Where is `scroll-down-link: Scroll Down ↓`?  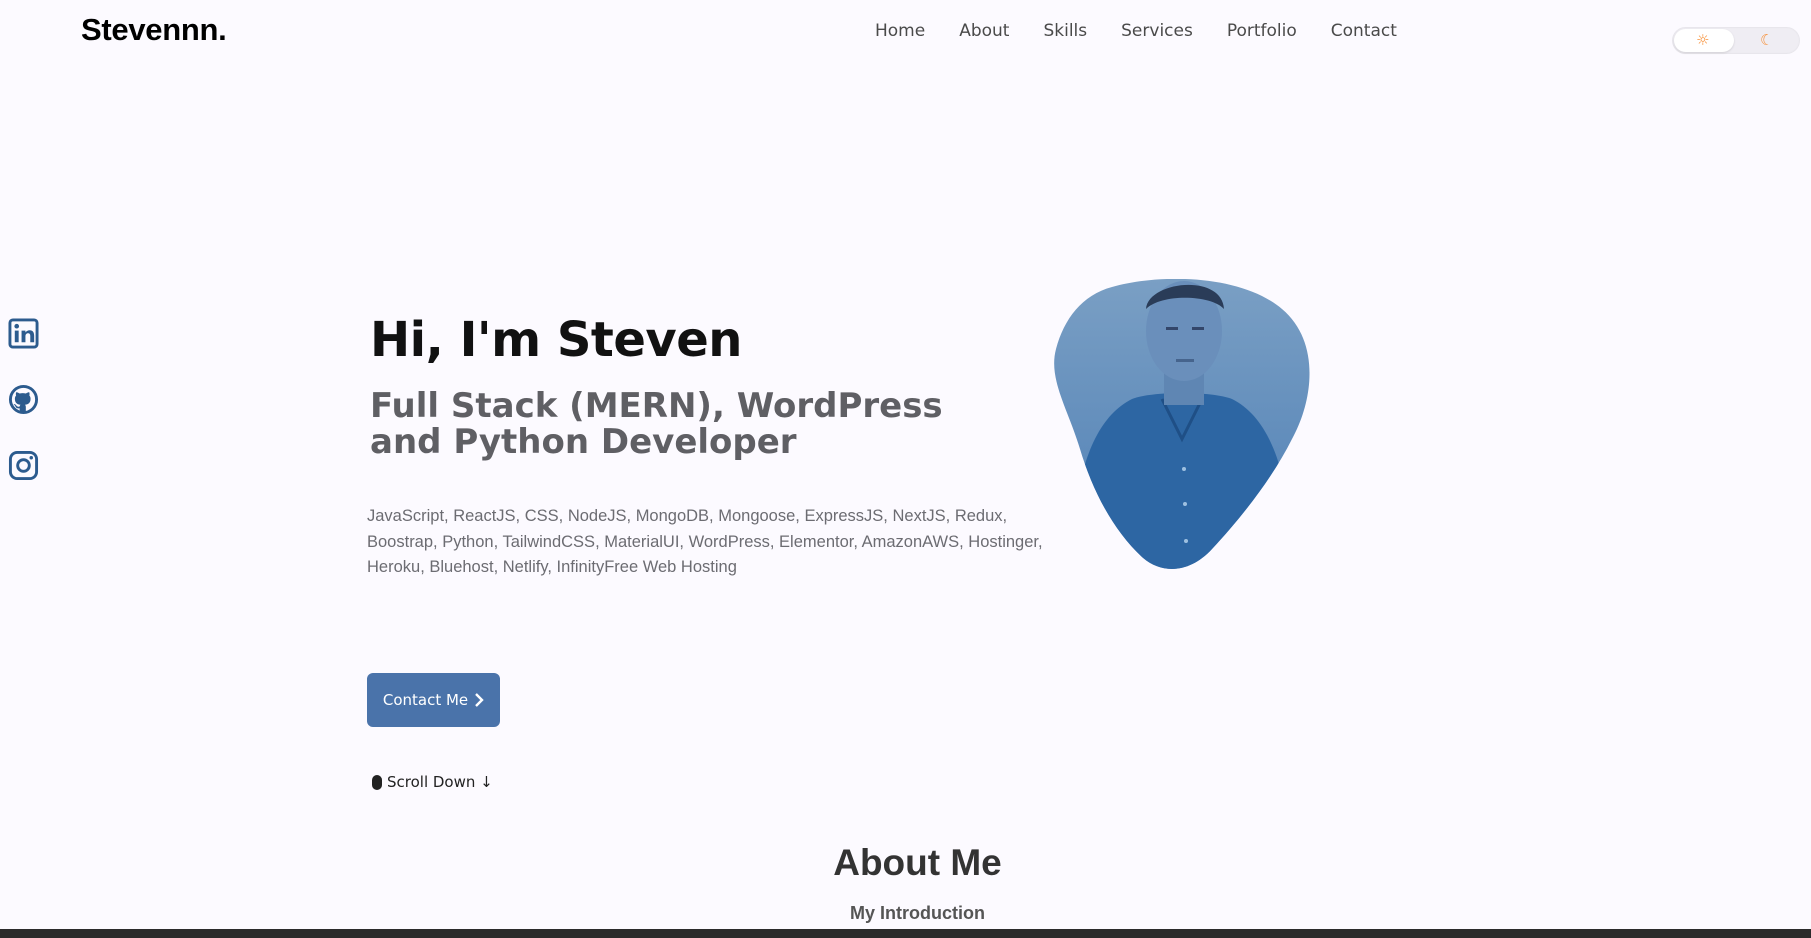 scroll-down-link: Scroll Down ↓ is located at coordinates (432, 782).